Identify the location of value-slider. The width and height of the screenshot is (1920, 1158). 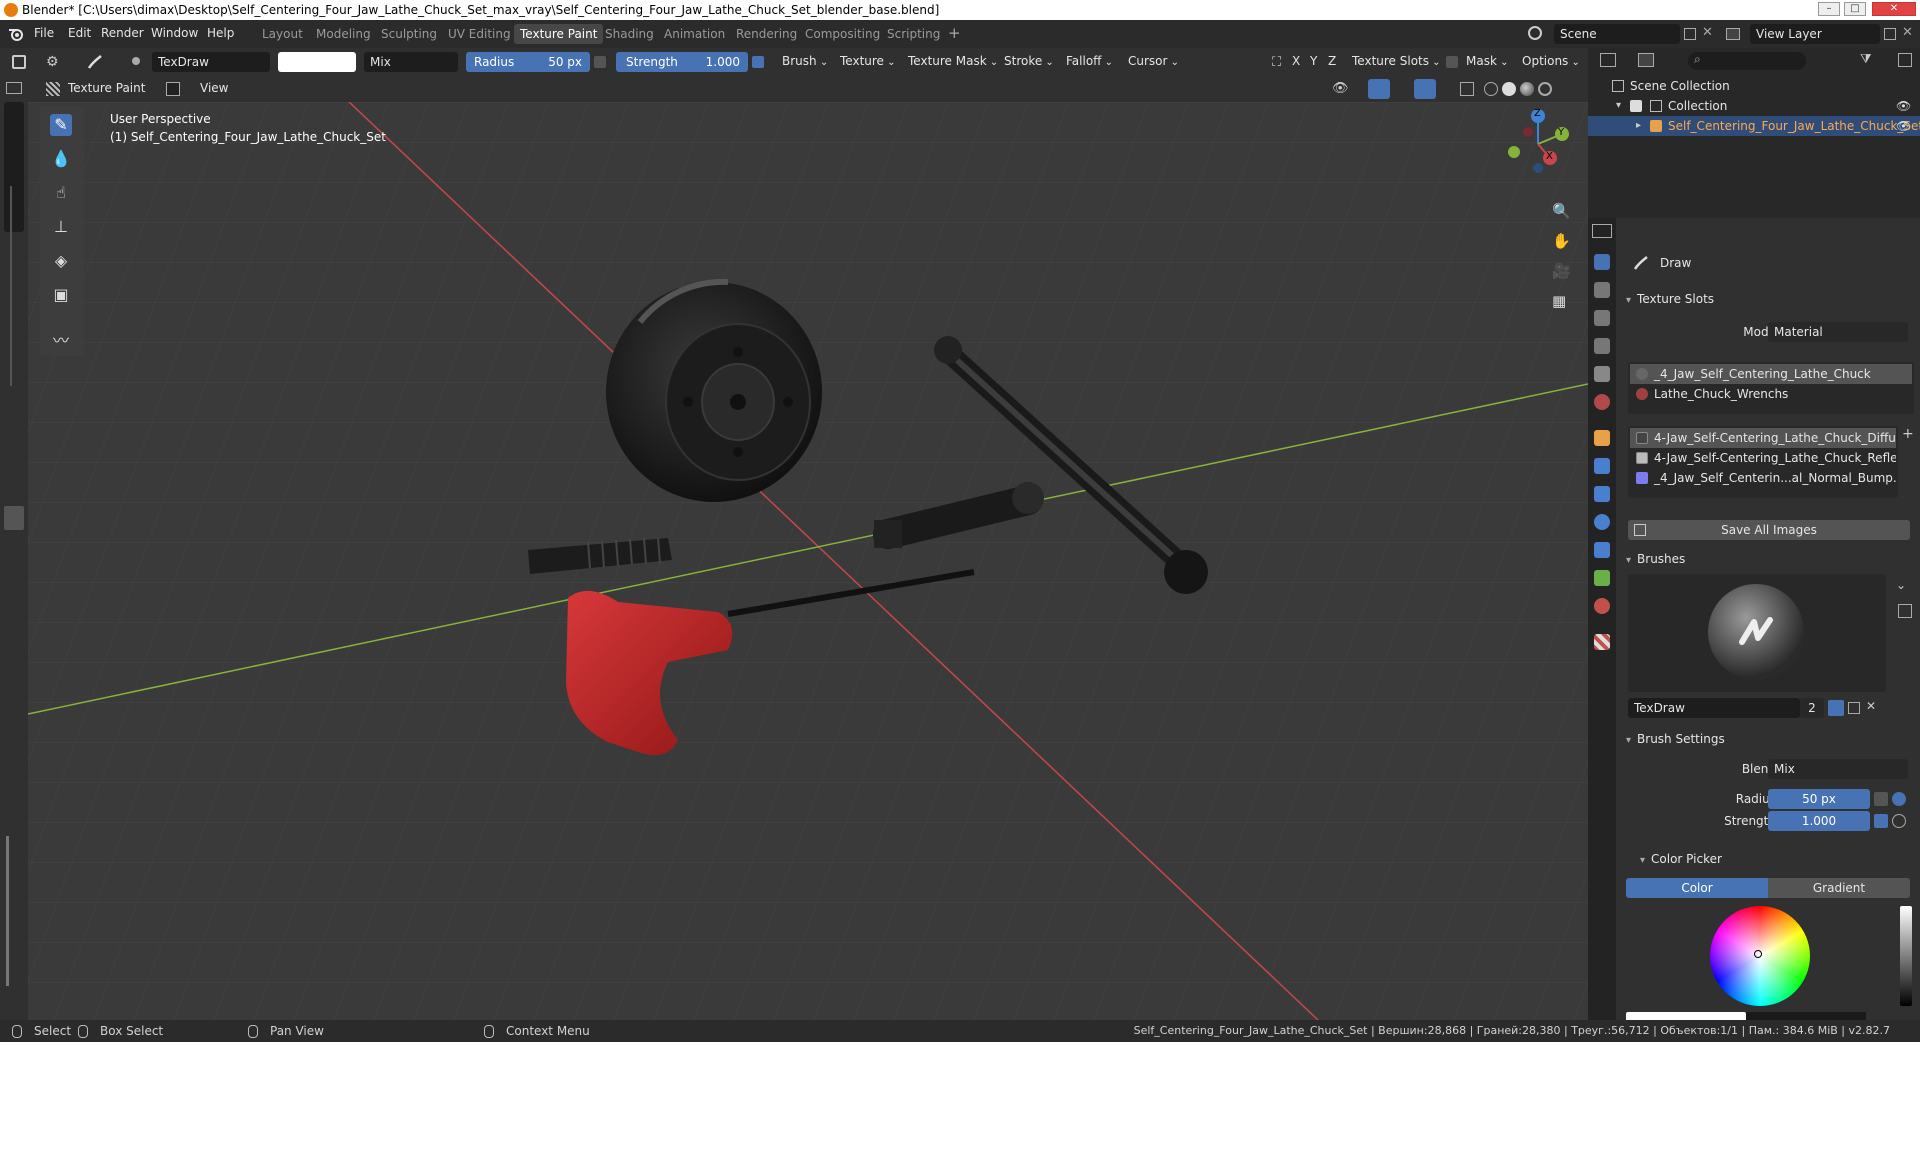
(1906, 956).